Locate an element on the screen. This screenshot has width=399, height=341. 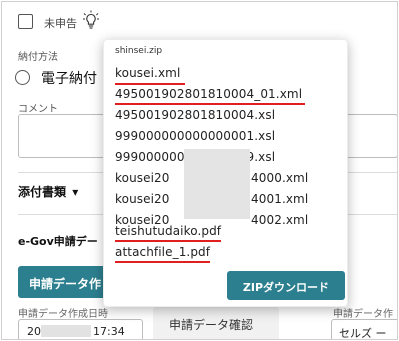
right-select-field: セルズ ー is located at coordinates (364, 329).